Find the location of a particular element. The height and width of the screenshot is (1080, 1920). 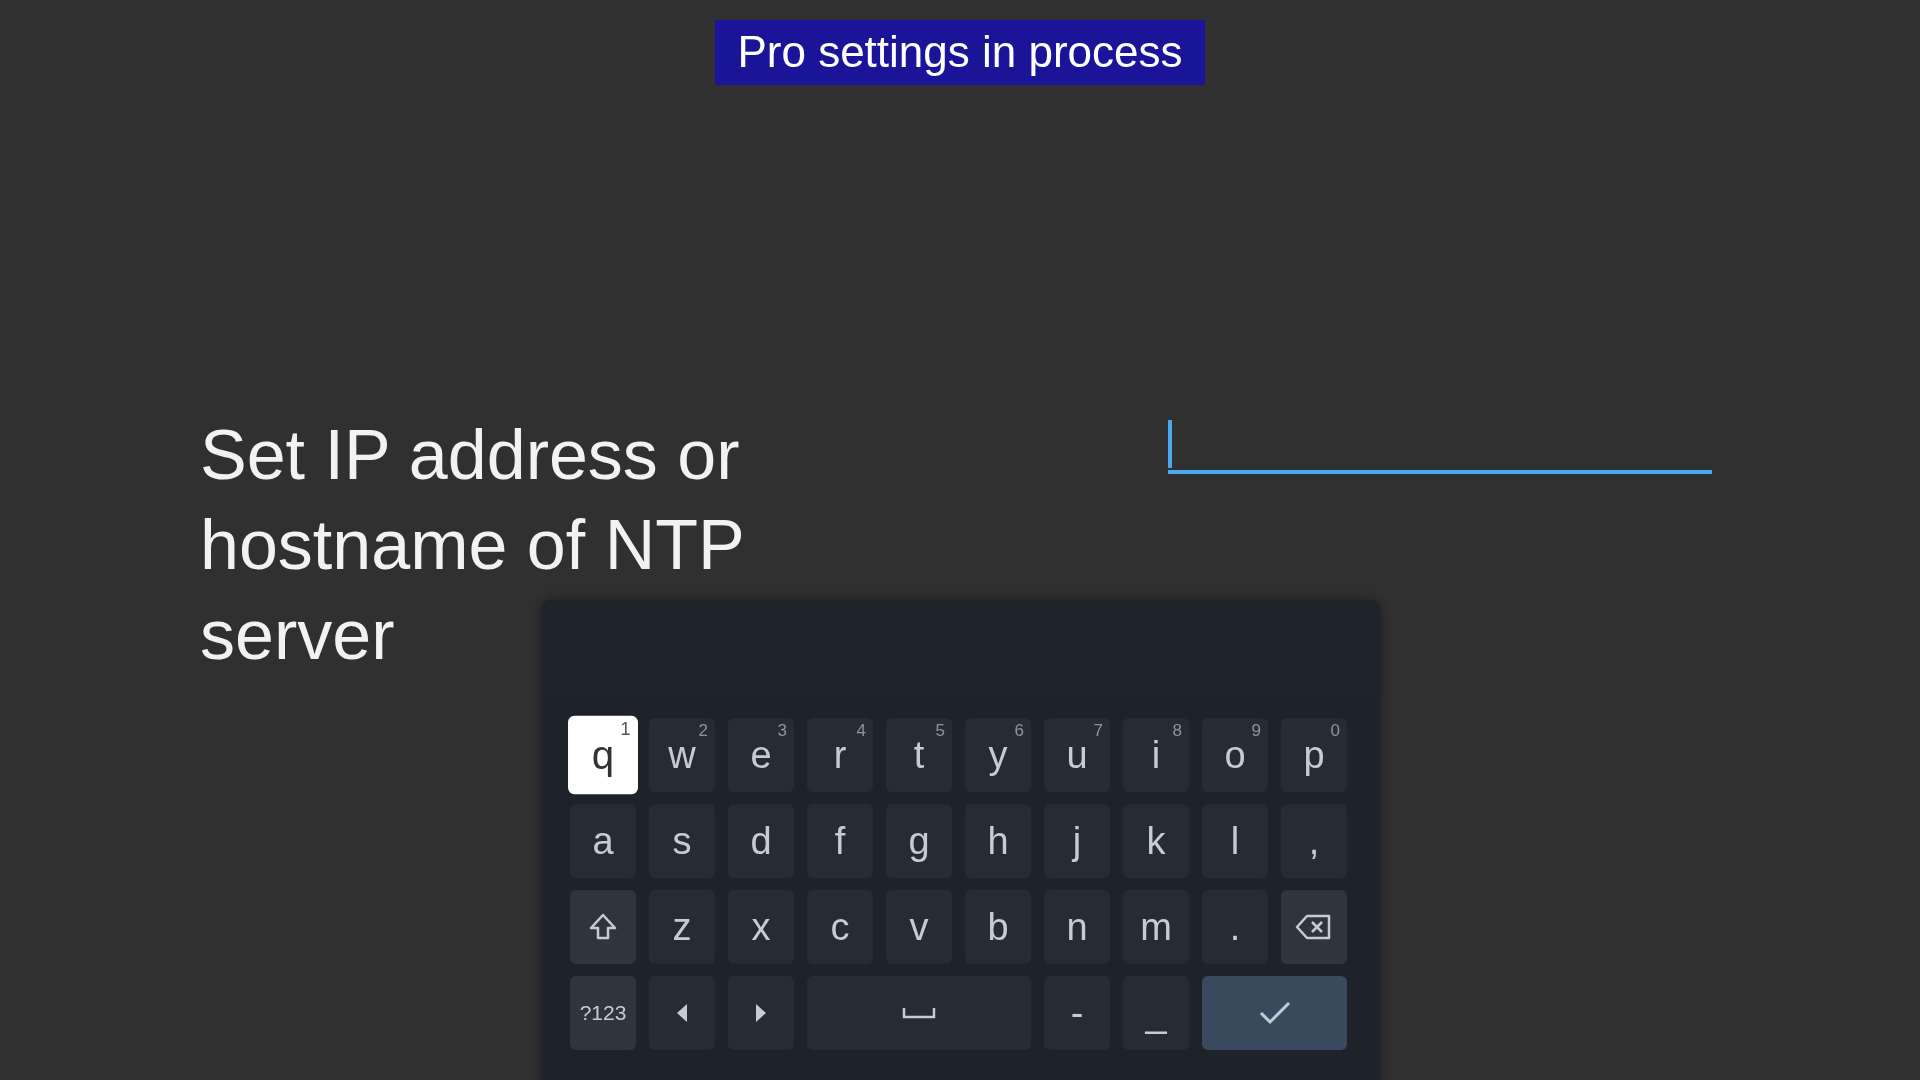

backspace-key is located at coordinates (1314, 927).